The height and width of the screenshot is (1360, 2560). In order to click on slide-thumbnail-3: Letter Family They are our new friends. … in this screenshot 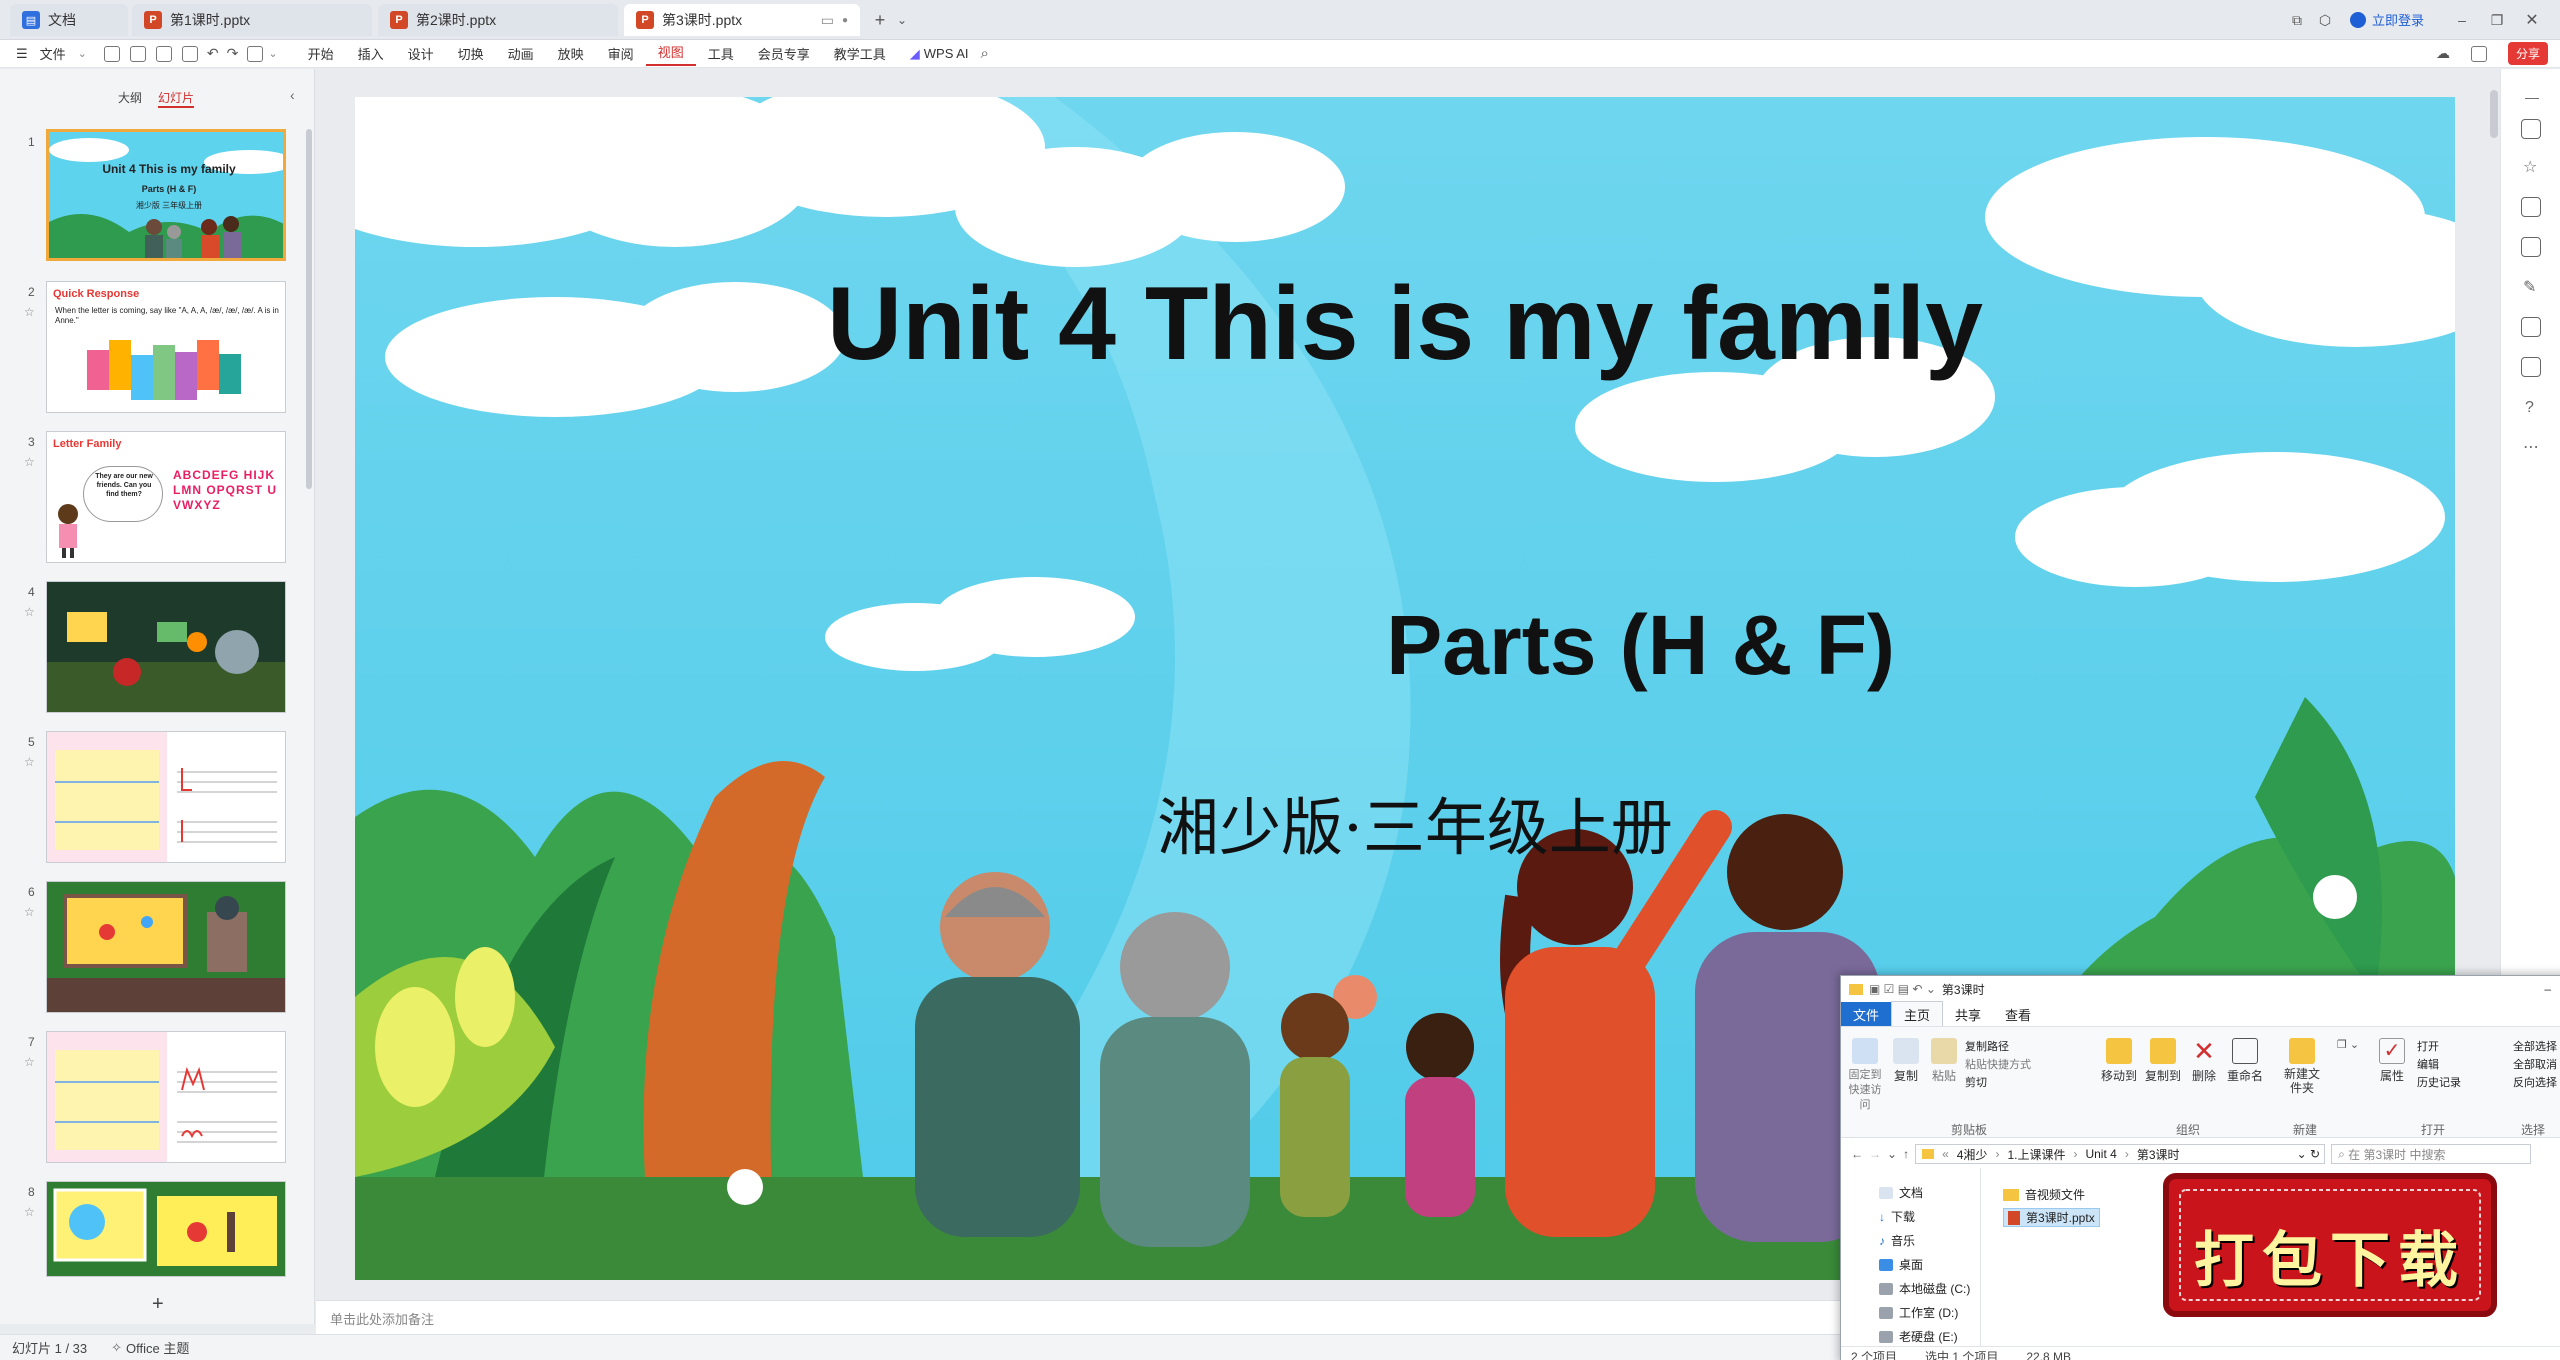, I will do `click(166, 497)`.